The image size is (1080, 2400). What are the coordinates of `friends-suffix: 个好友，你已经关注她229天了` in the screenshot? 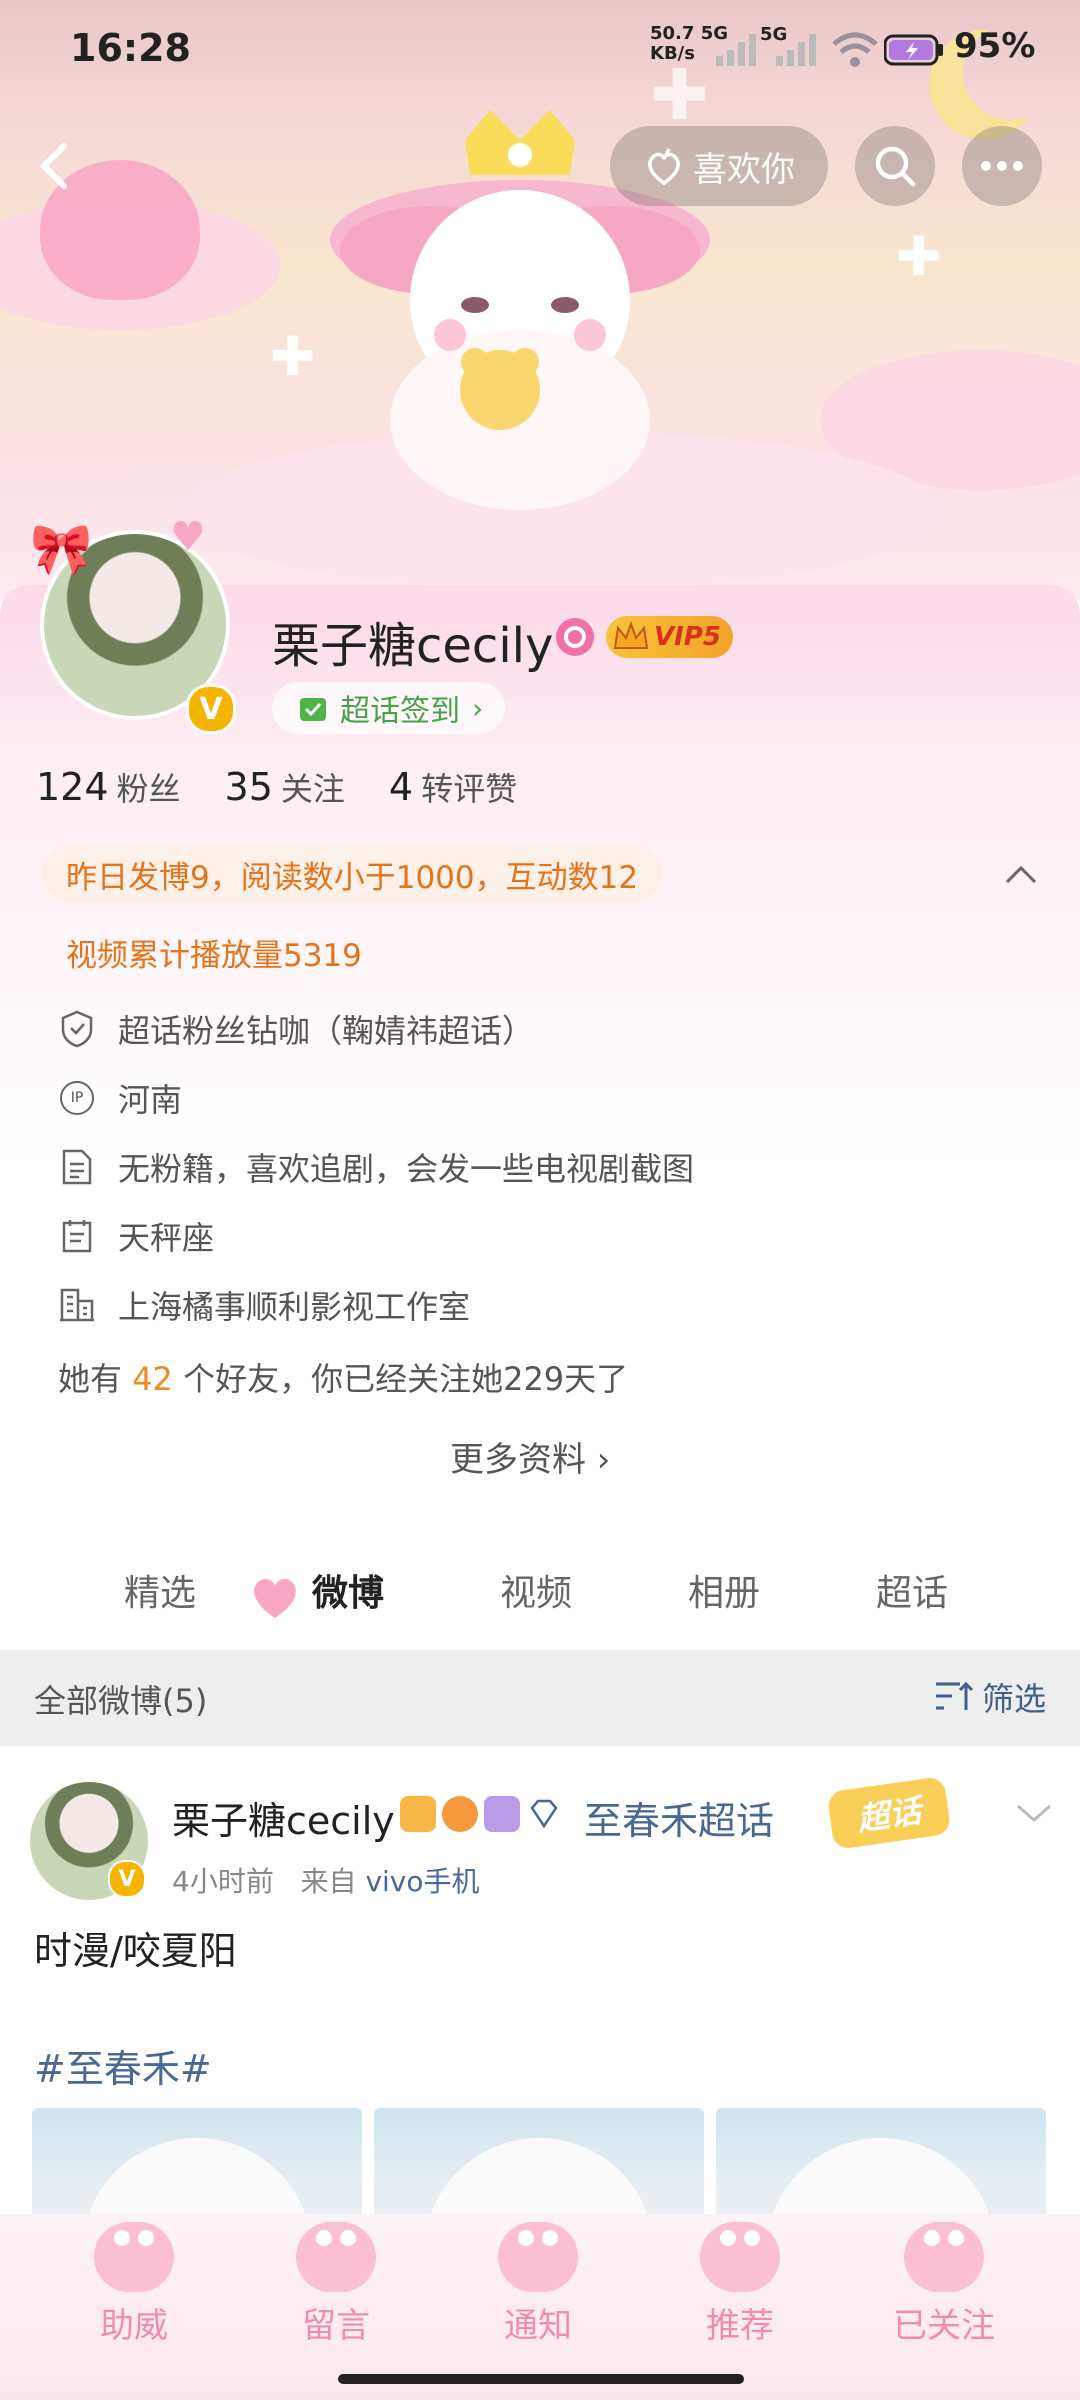 It's located at (406, 1379).